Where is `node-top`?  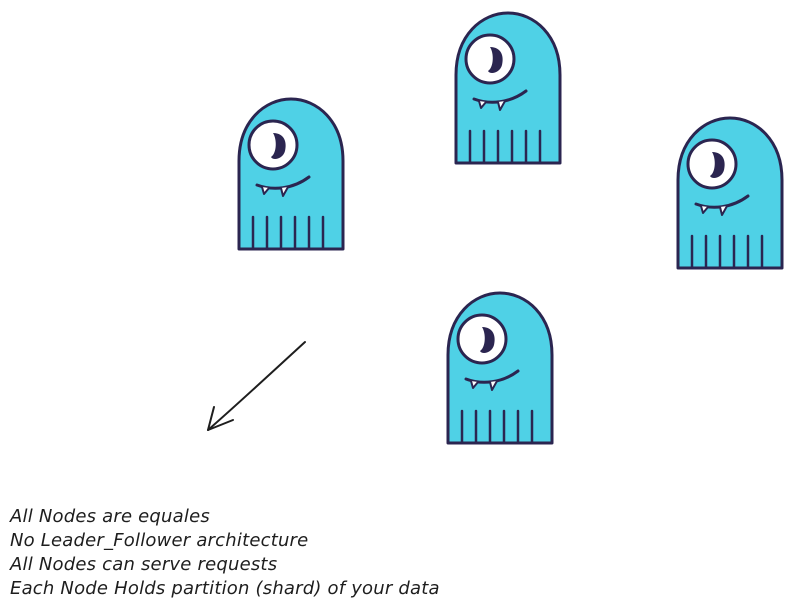 node-top is located at coordinates (508, 88).